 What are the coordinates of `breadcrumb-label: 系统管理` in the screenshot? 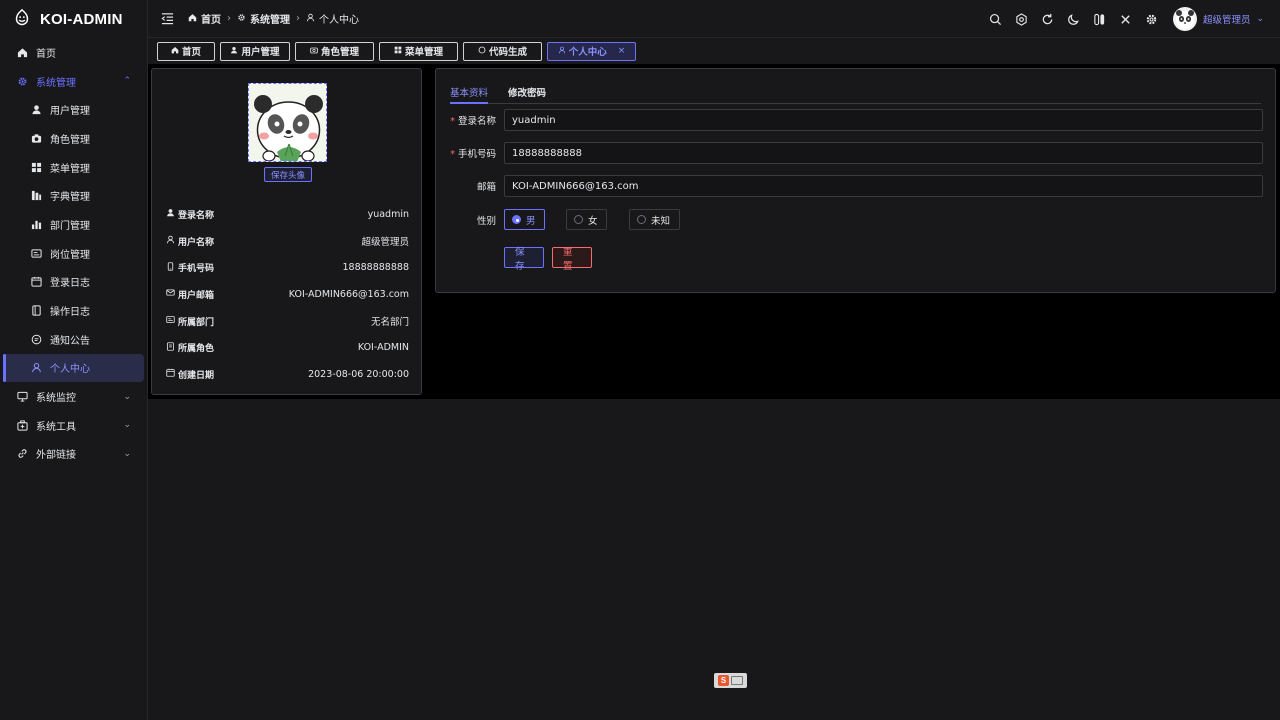 It's located at (270, 20).